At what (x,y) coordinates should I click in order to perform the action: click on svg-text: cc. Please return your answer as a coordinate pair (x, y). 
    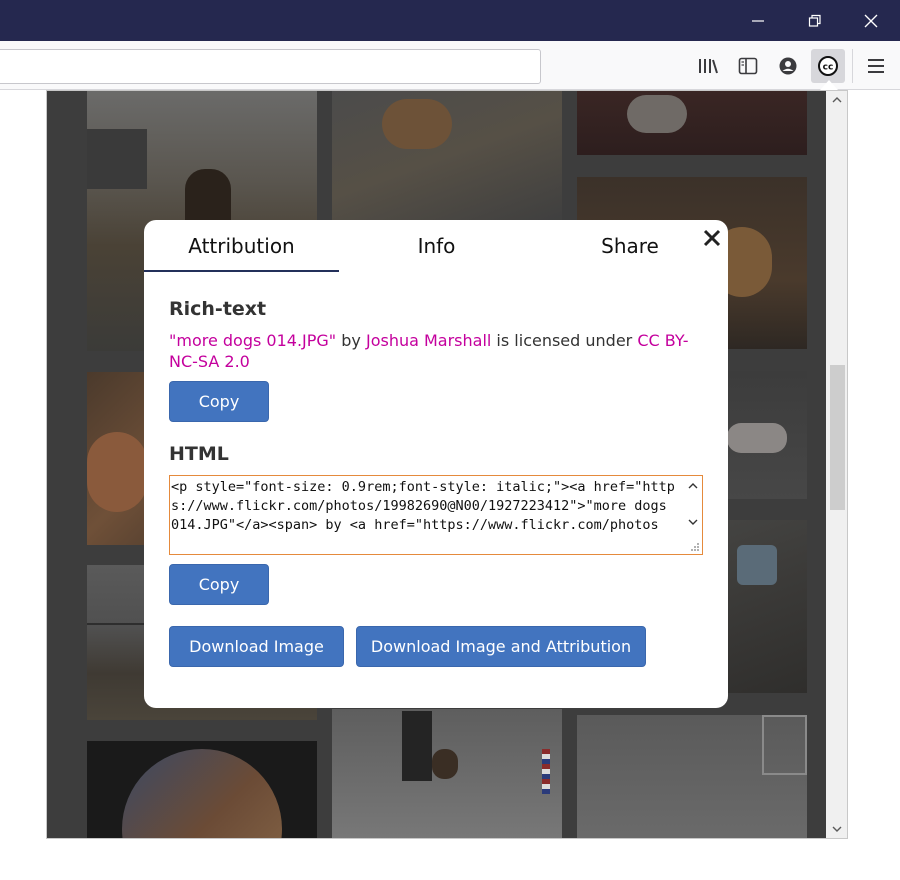
    Looking at the image, I should click on (828, 68).